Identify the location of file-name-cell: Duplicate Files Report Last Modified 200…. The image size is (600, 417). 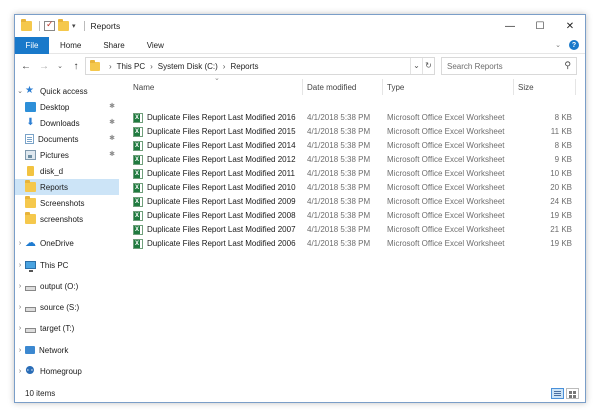
(214, 244).